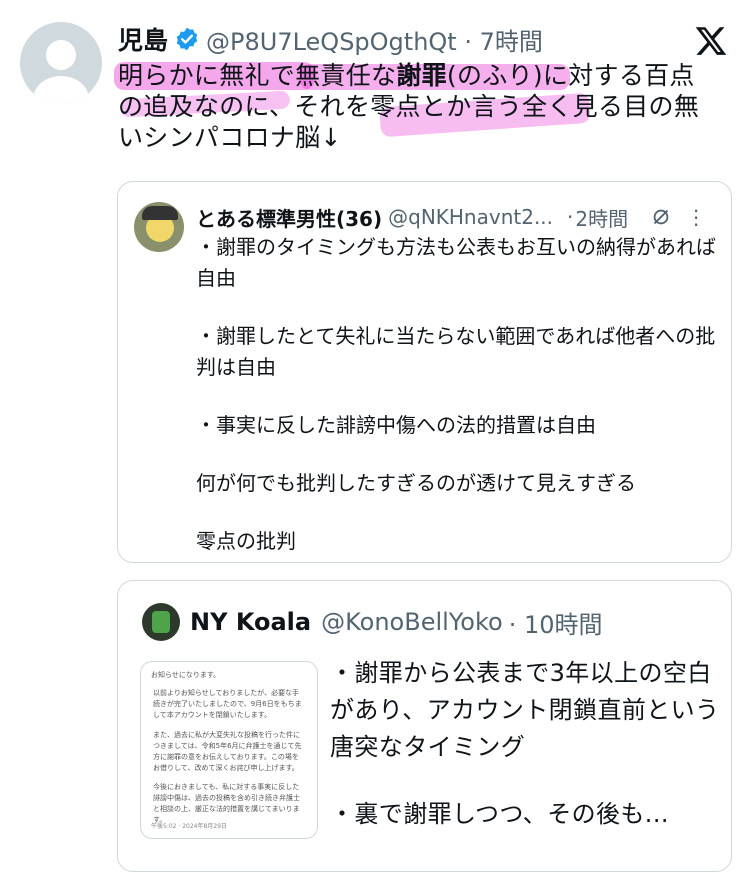 The width and height of the screenshot is (750, 872). What do you see at coordinates (250, 622) in the screenshot?
I see `quote2-author-name: NY Koala` at bounding box center [250, 622].